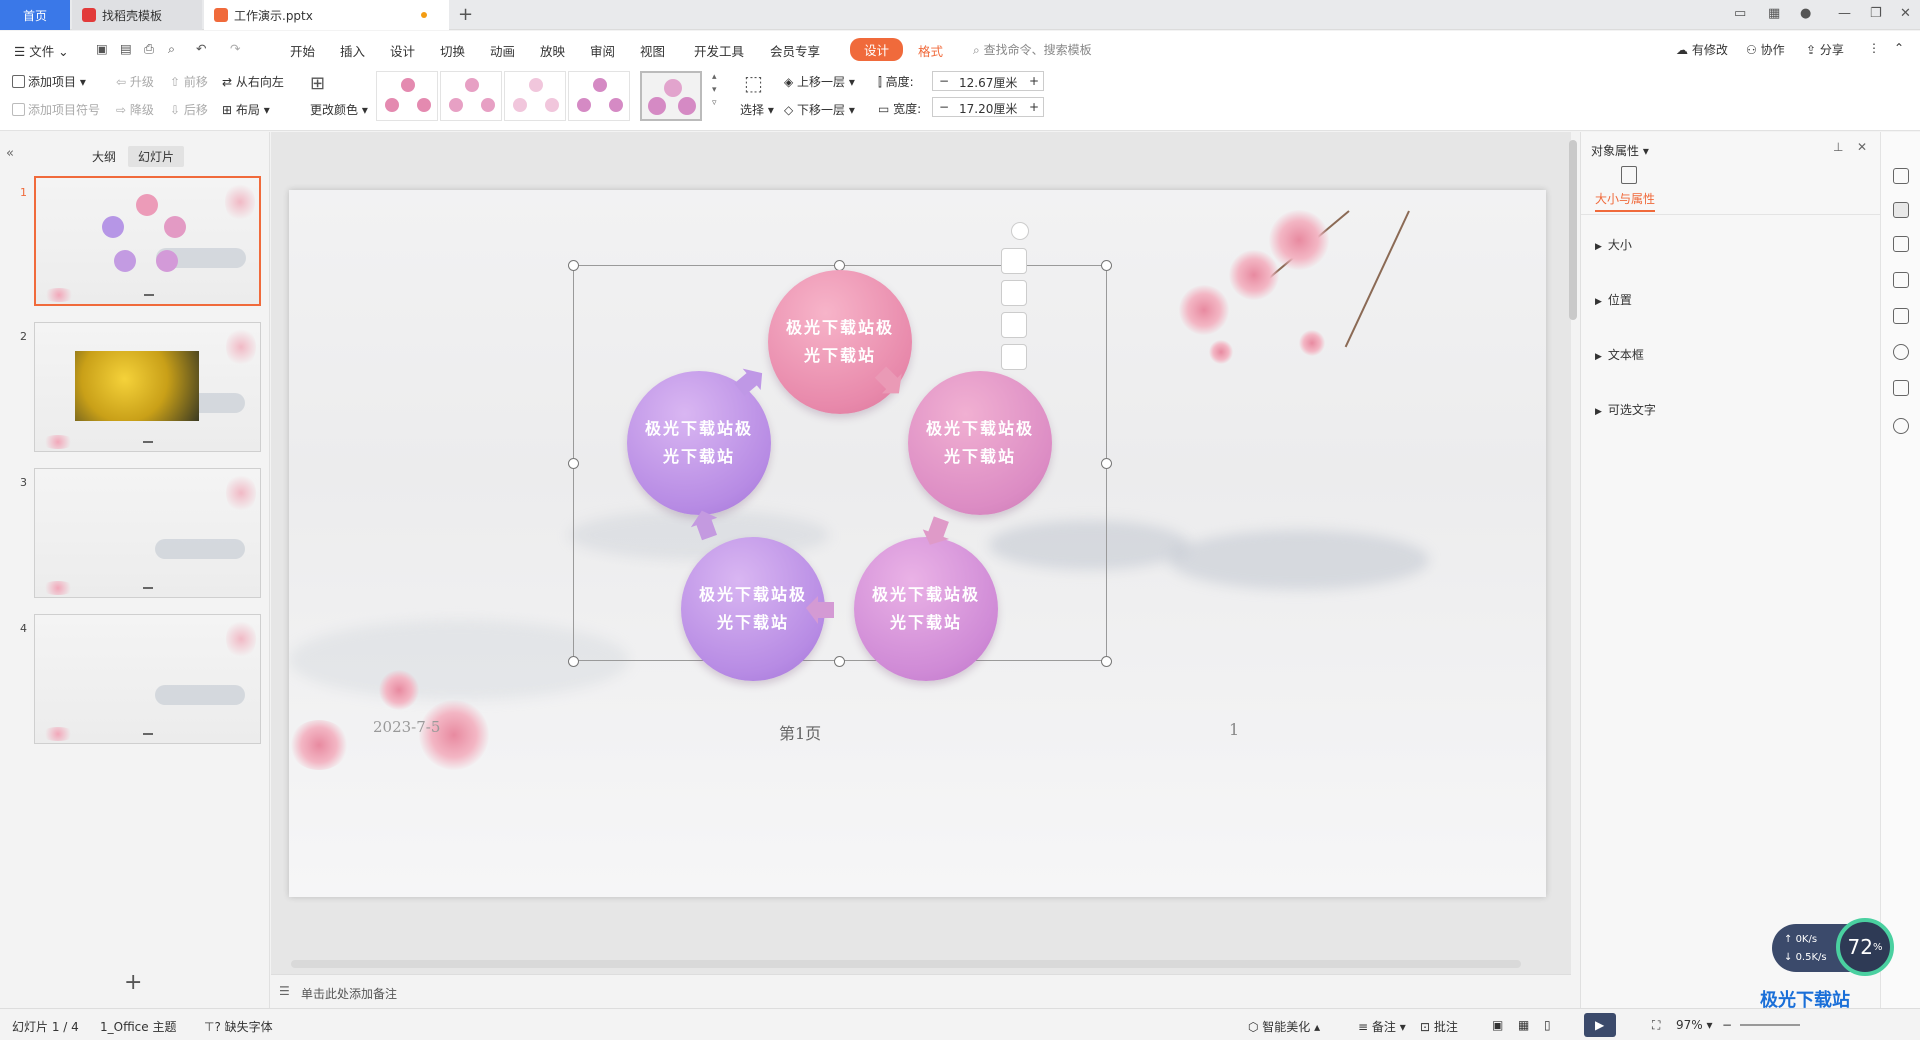 The width and height of the screenshot is (1920, 1040). Describe the element at coordinates (1901, 316) in the screenshot. I see `image-icon` at that location.